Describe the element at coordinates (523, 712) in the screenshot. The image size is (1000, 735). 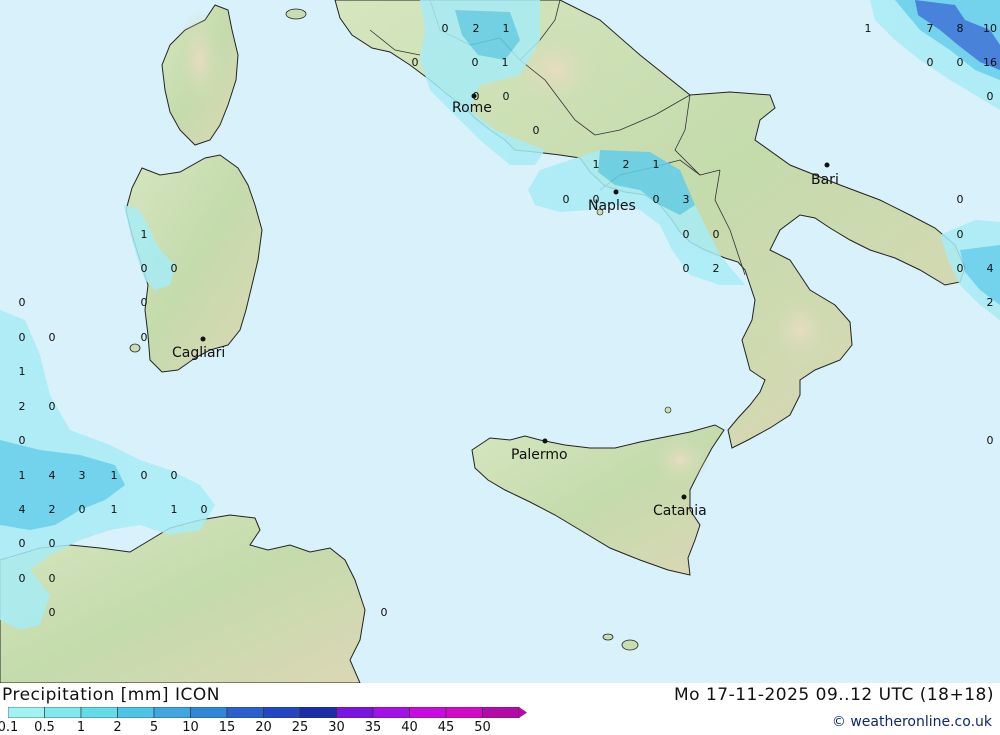
I see `legend-arrow` at that location.